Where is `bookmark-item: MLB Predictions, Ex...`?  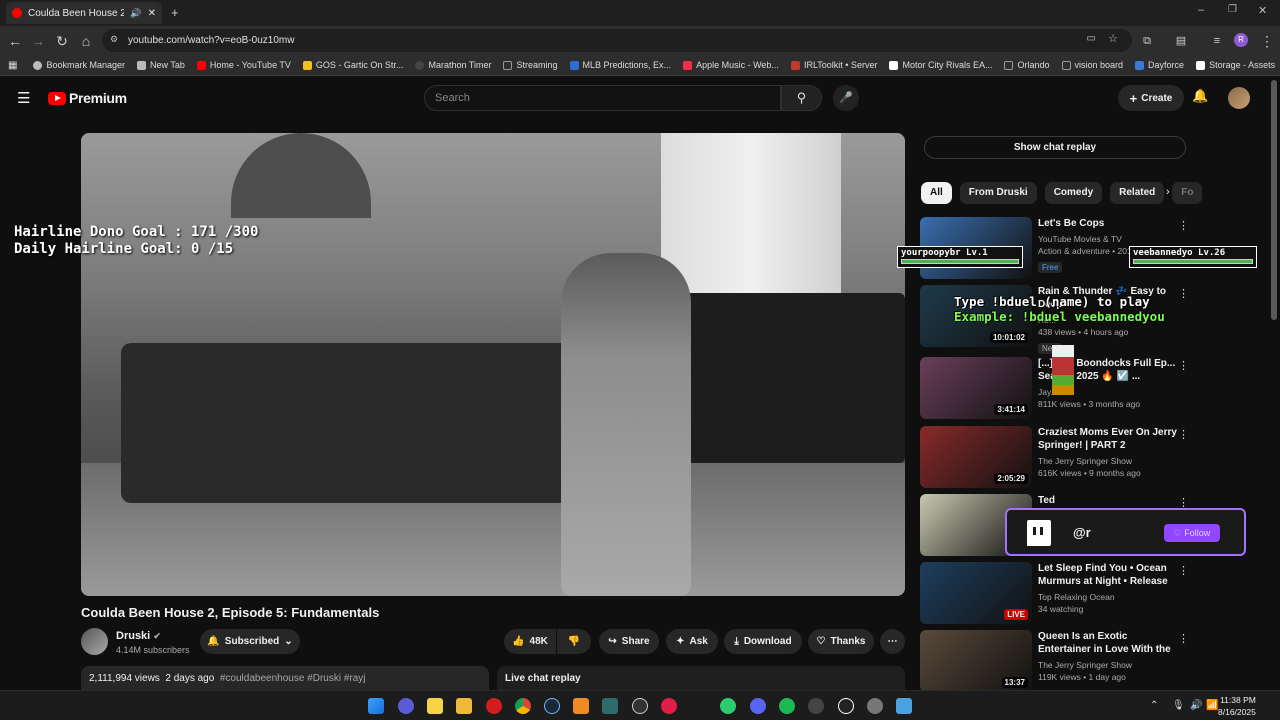 bookmark-item: MLB Predictions, Ex... is located at coordinates (620, 65).